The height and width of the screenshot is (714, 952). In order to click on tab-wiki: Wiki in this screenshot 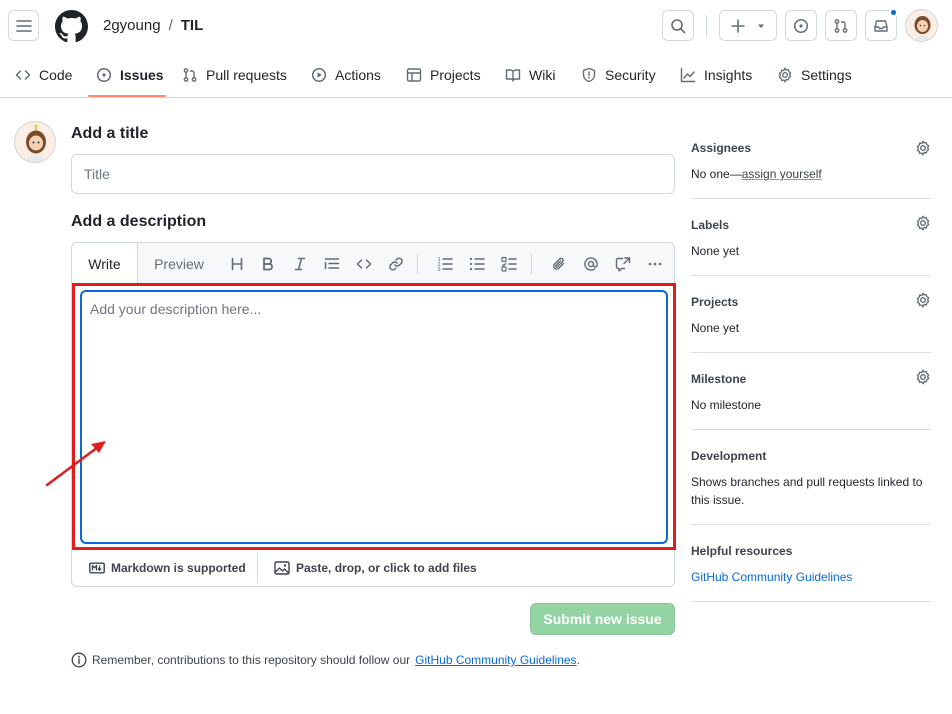, I will do `click(530, 74)`.